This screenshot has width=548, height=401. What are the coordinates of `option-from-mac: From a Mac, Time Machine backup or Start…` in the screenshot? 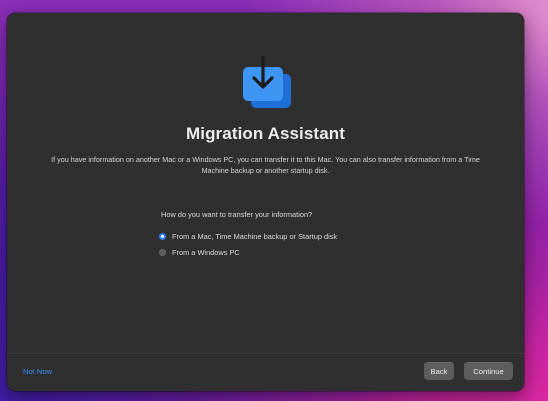 It's located at (248, 236).